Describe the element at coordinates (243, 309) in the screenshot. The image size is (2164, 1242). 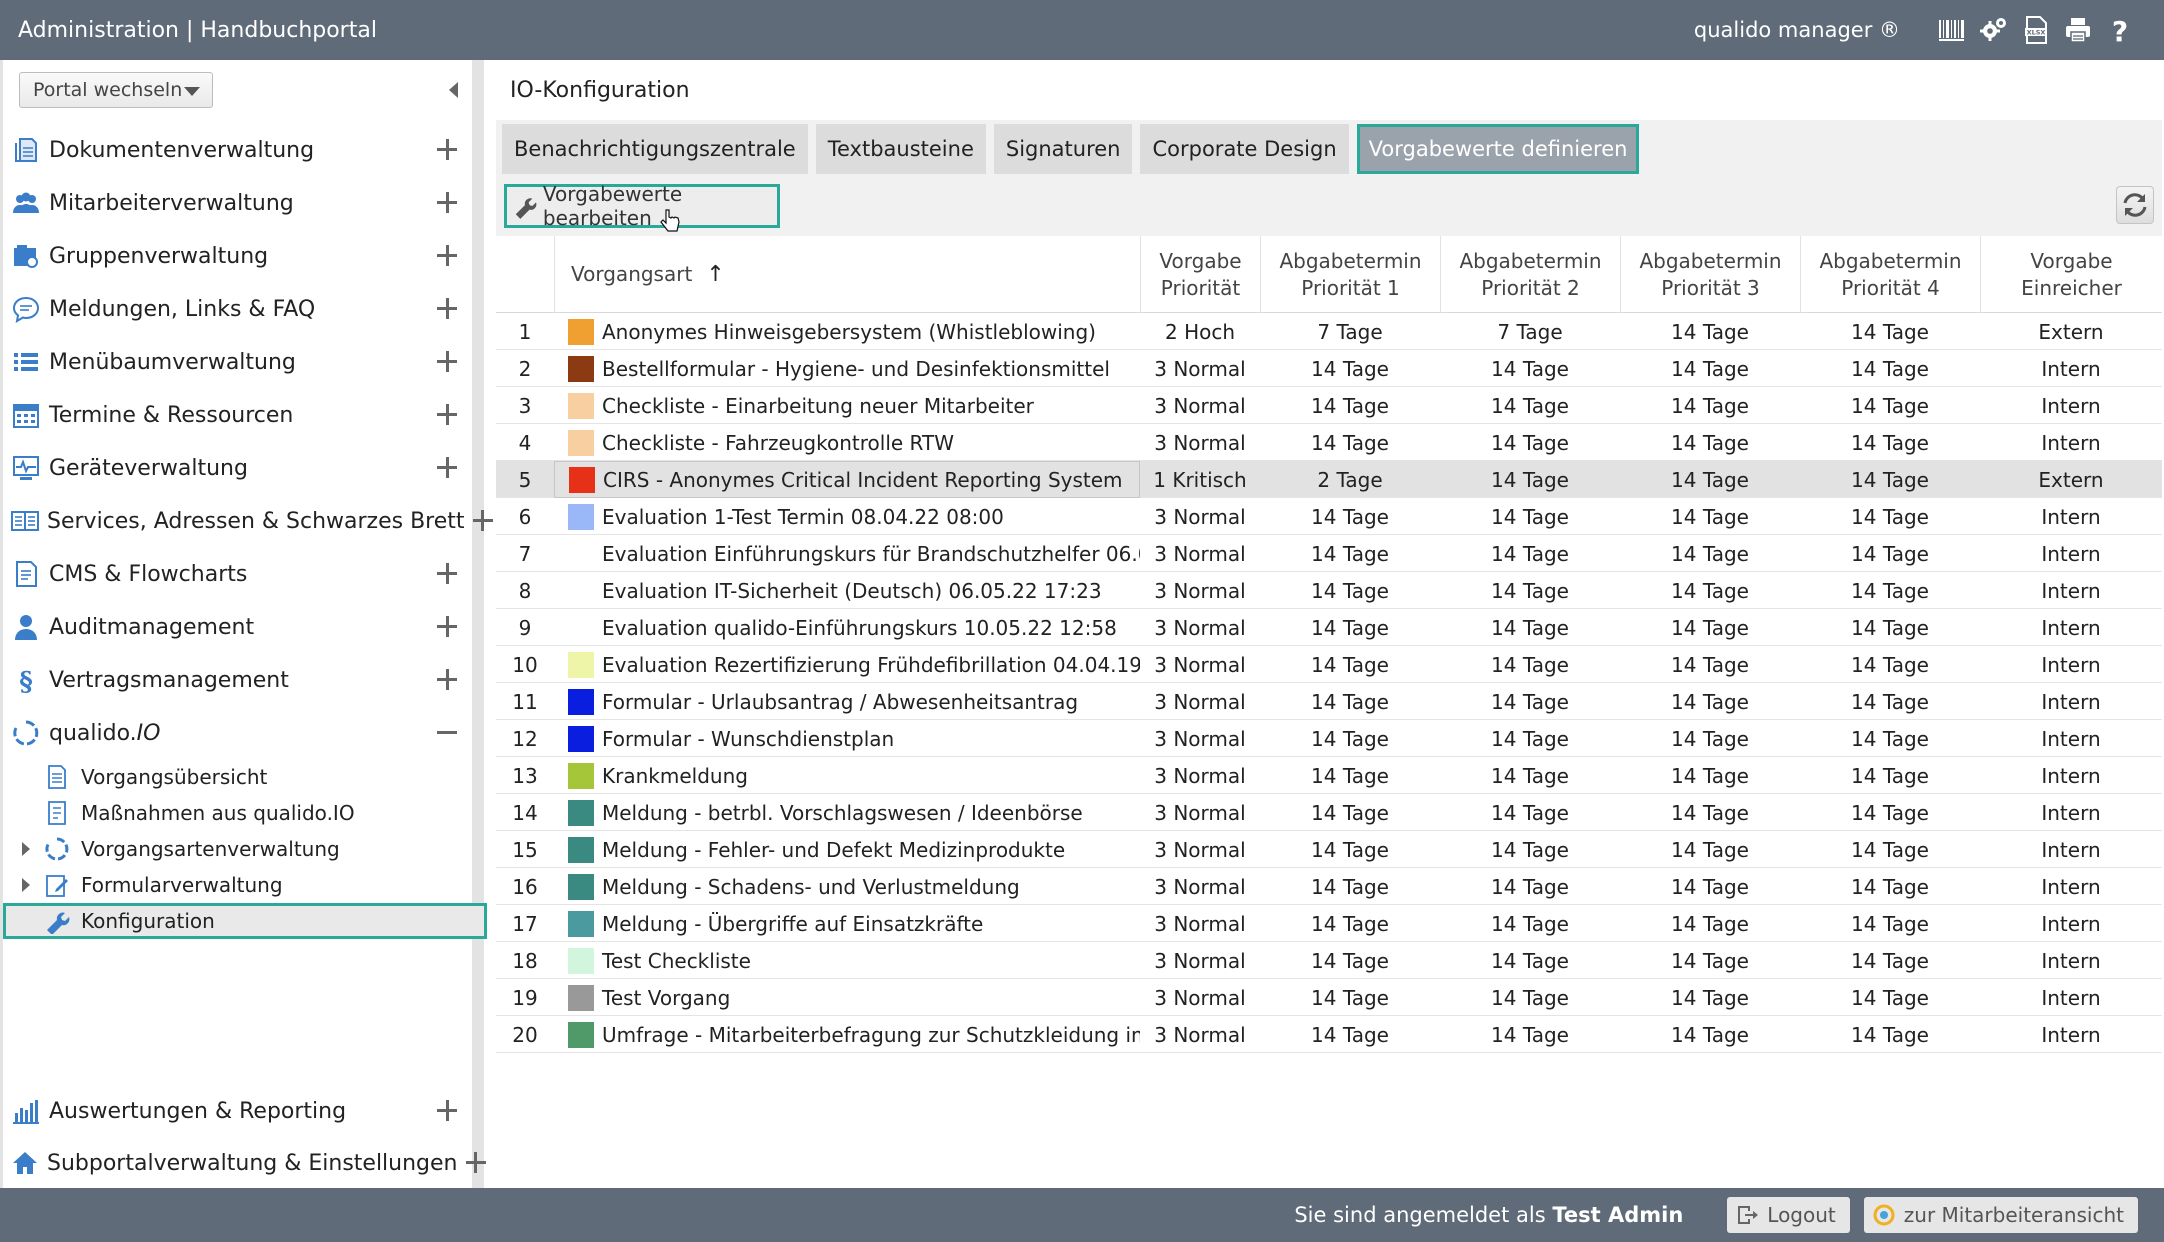
I see `sidebar-item-meldungen: Meldungen, Links & FAQ` at that location.